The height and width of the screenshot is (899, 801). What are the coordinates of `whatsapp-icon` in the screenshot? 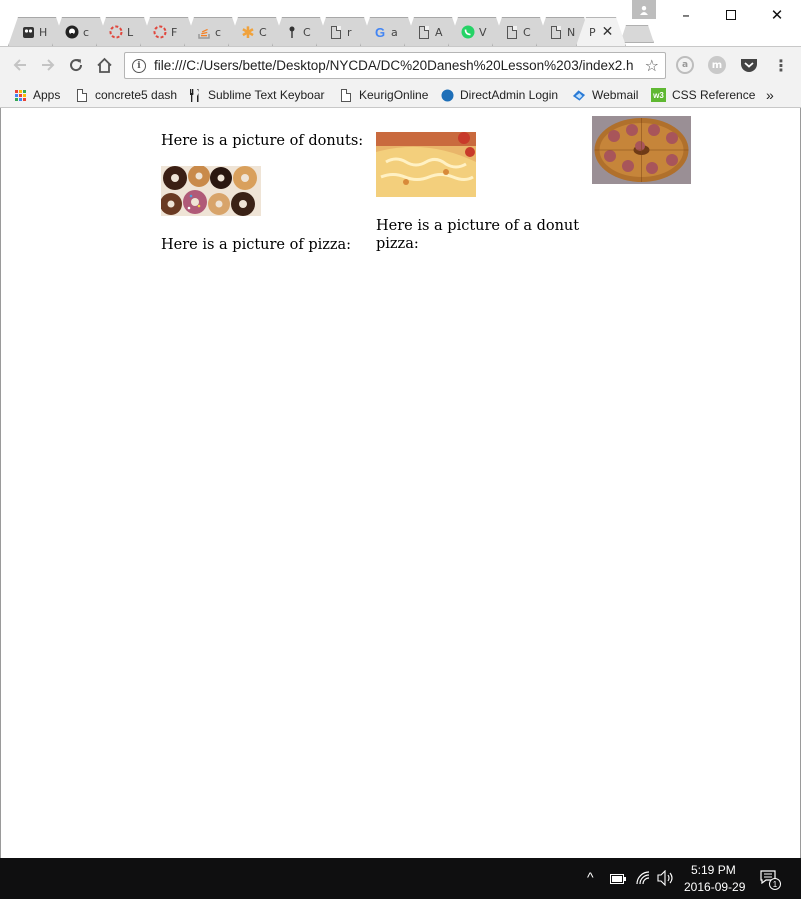 It's located at (468, 32).